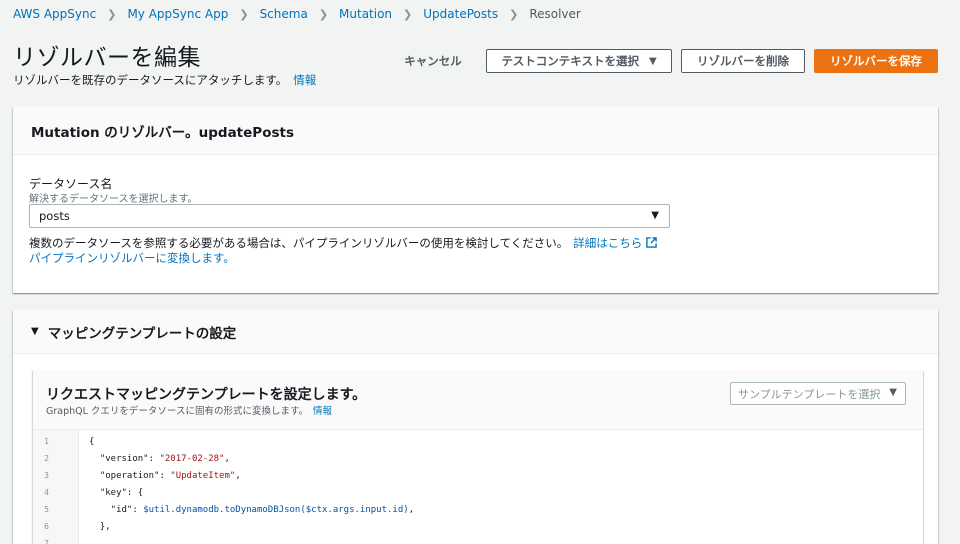 This screenshot has height=544, width=960. Describe the element at coordinates (107, 58) in the screenshot. I see `page-title: リゾルバーを編集` at that location.